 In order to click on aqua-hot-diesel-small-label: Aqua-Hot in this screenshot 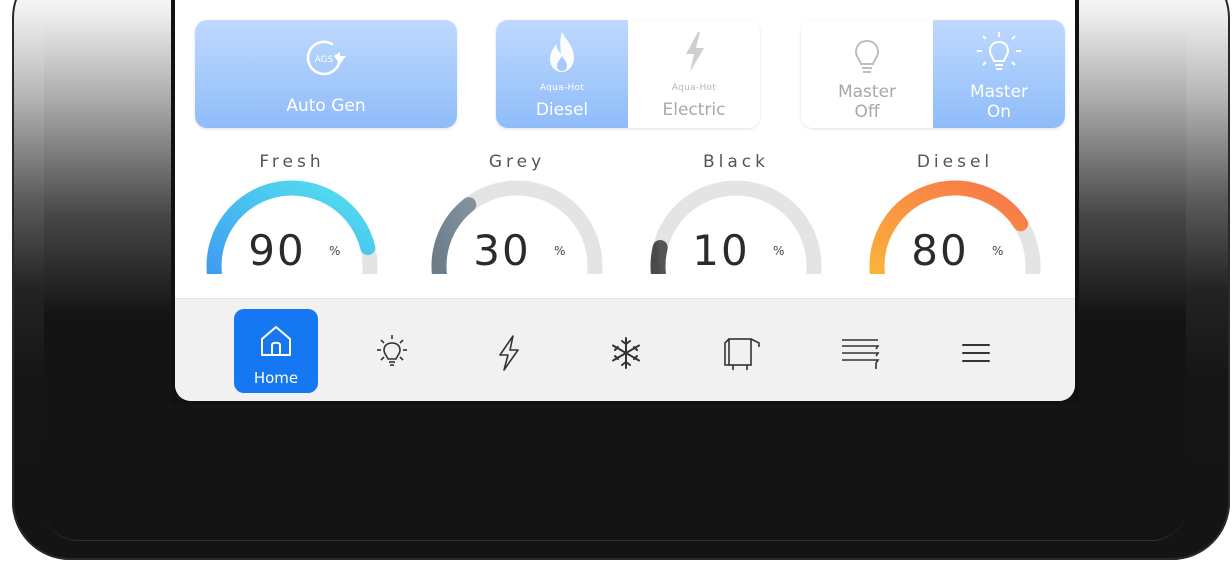, I will do `click(562, 88)`.